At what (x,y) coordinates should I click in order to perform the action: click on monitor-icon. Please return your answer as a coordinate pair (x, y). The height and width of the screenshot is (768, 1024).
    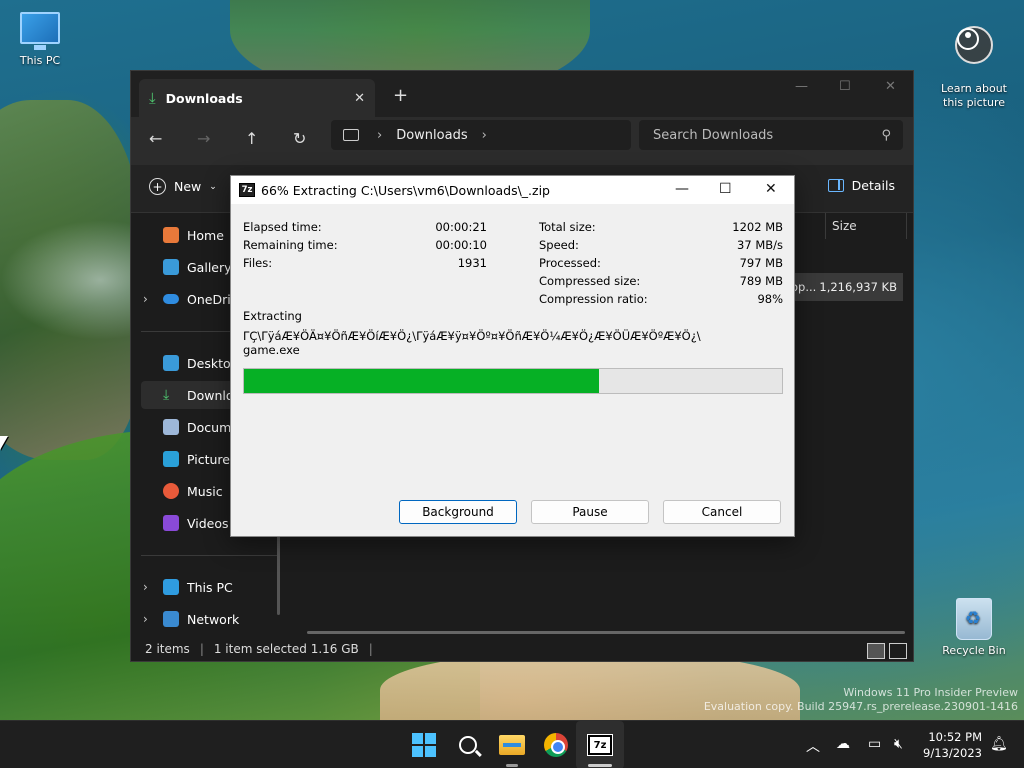
    Looking at the image, I should click on (40, 31).